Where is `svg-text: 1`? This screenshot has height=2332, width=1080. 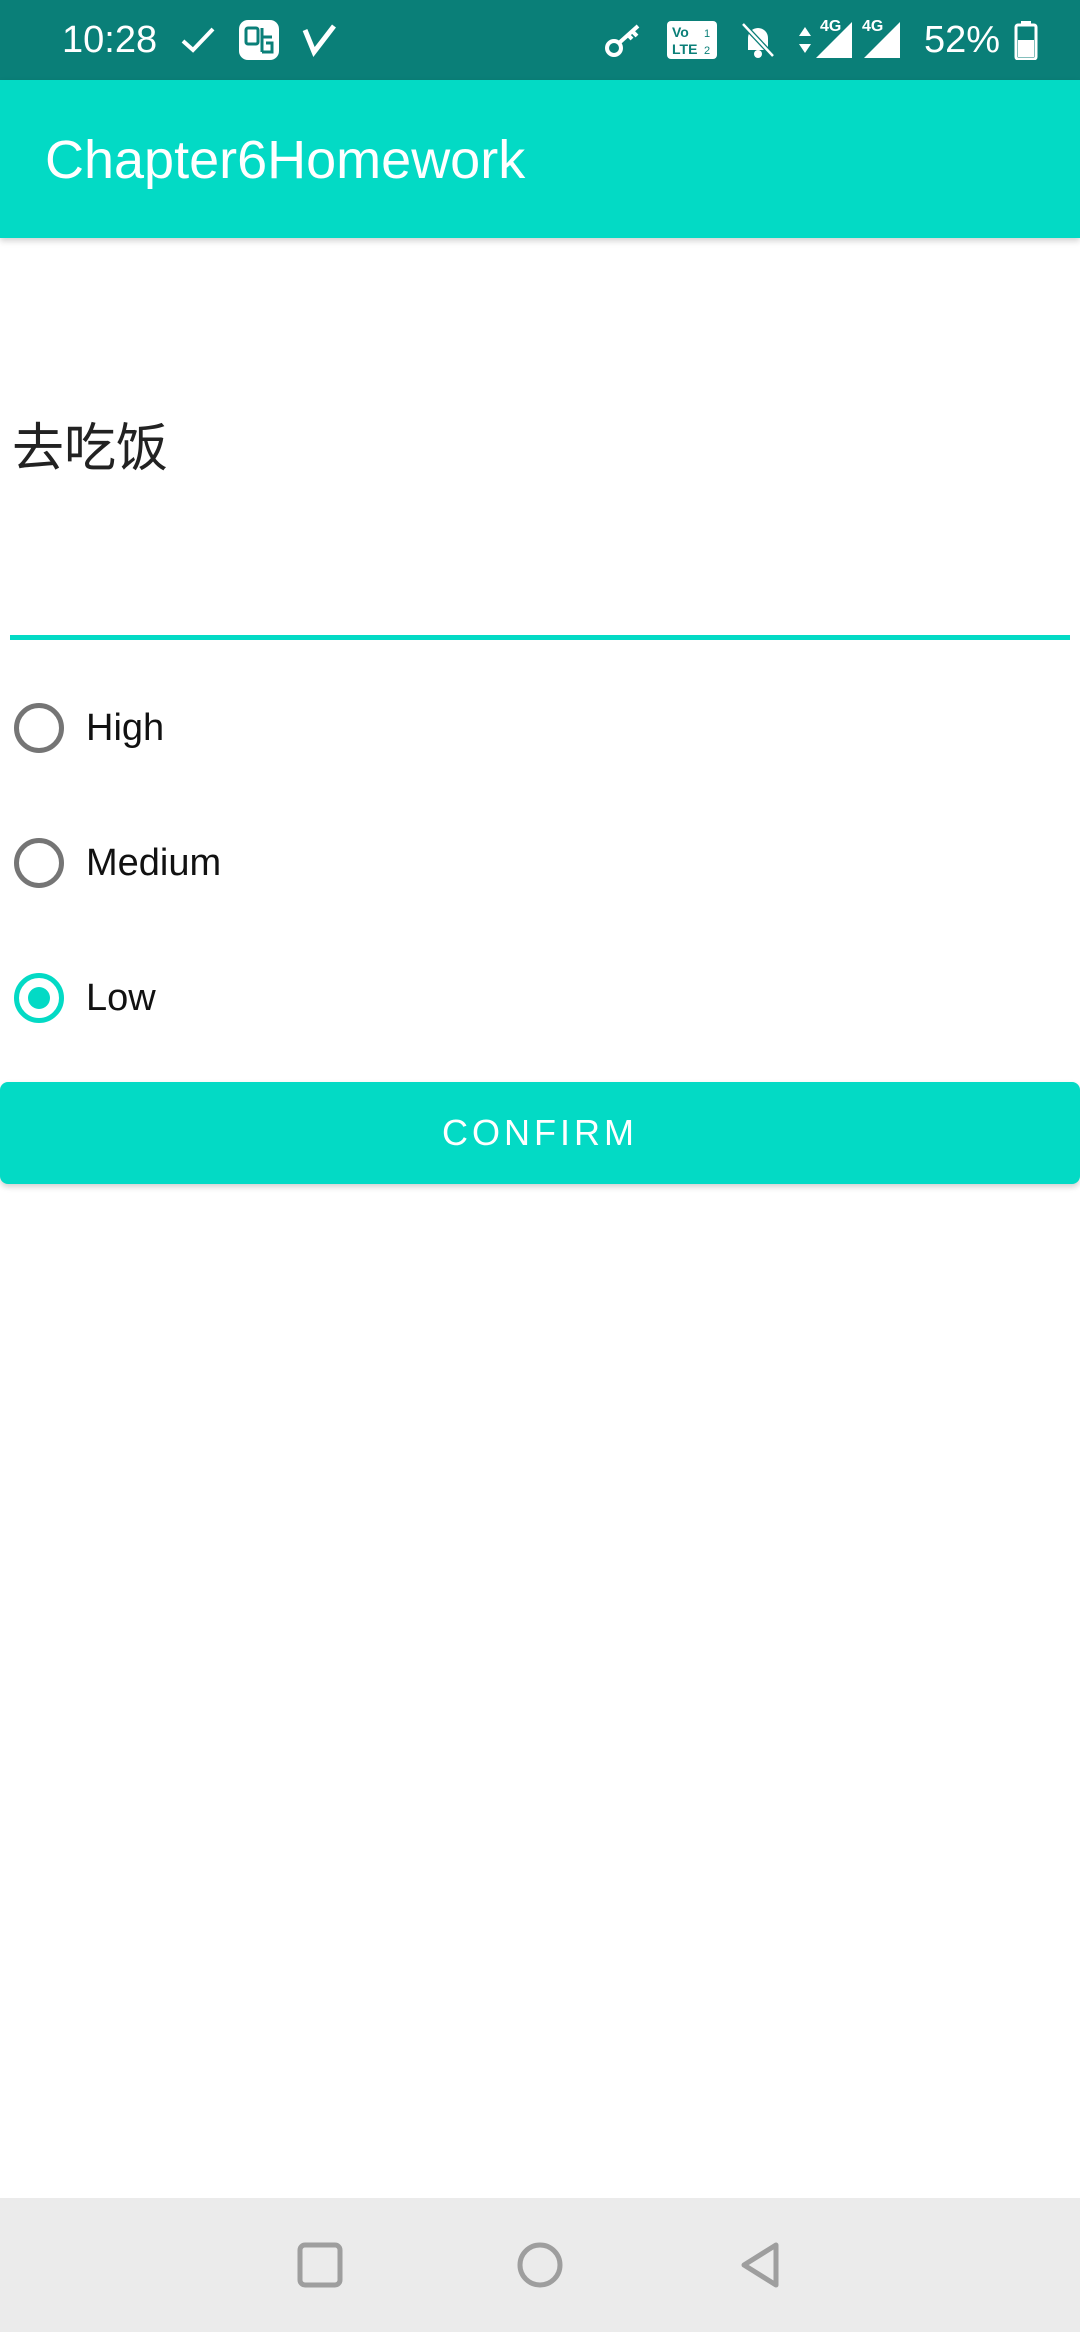 svg-text: 1 is located at coordinates (707, 34).